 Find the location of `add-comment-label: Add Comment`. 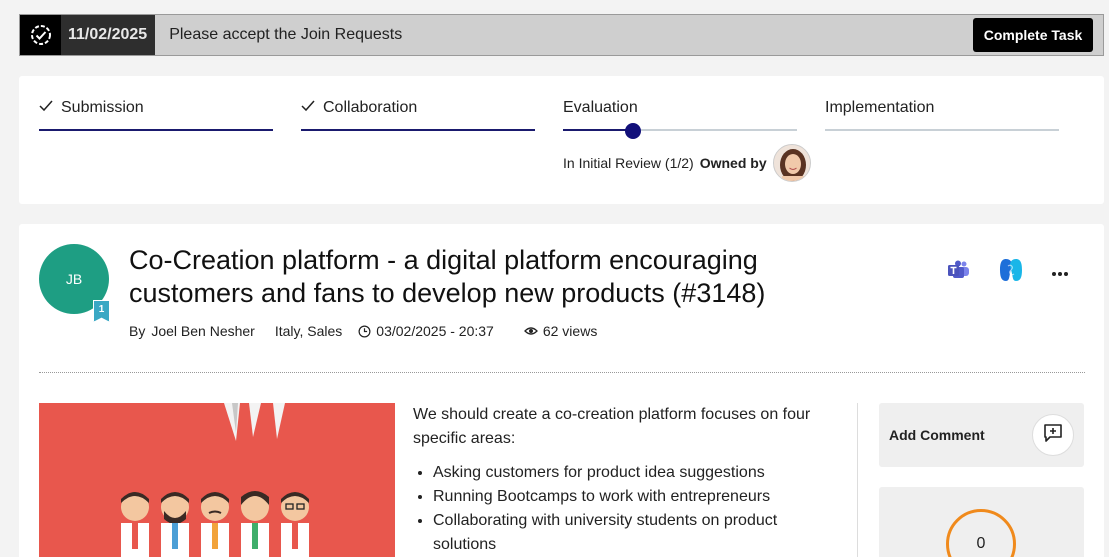

add-comment-label: Add Comment is located at coordinates (937, 435).